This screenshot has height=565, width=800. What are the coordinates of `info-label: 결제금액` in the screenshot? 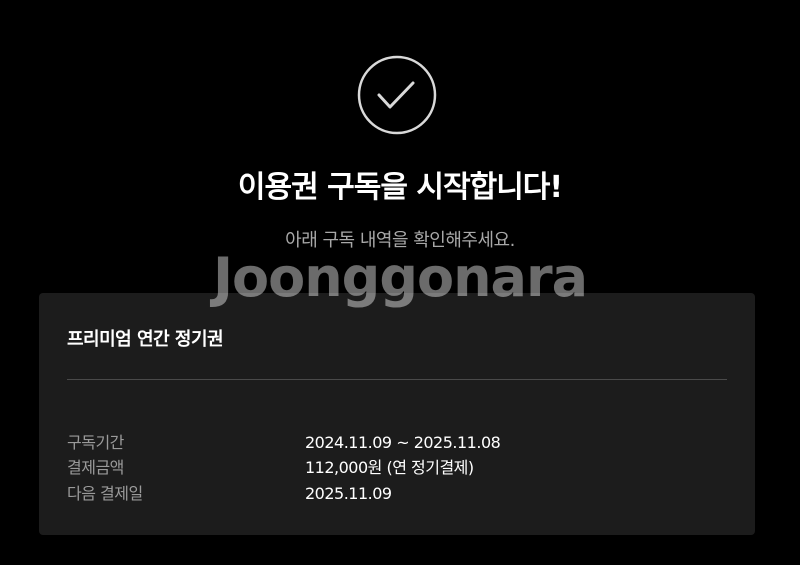 It's located at (95, 467).